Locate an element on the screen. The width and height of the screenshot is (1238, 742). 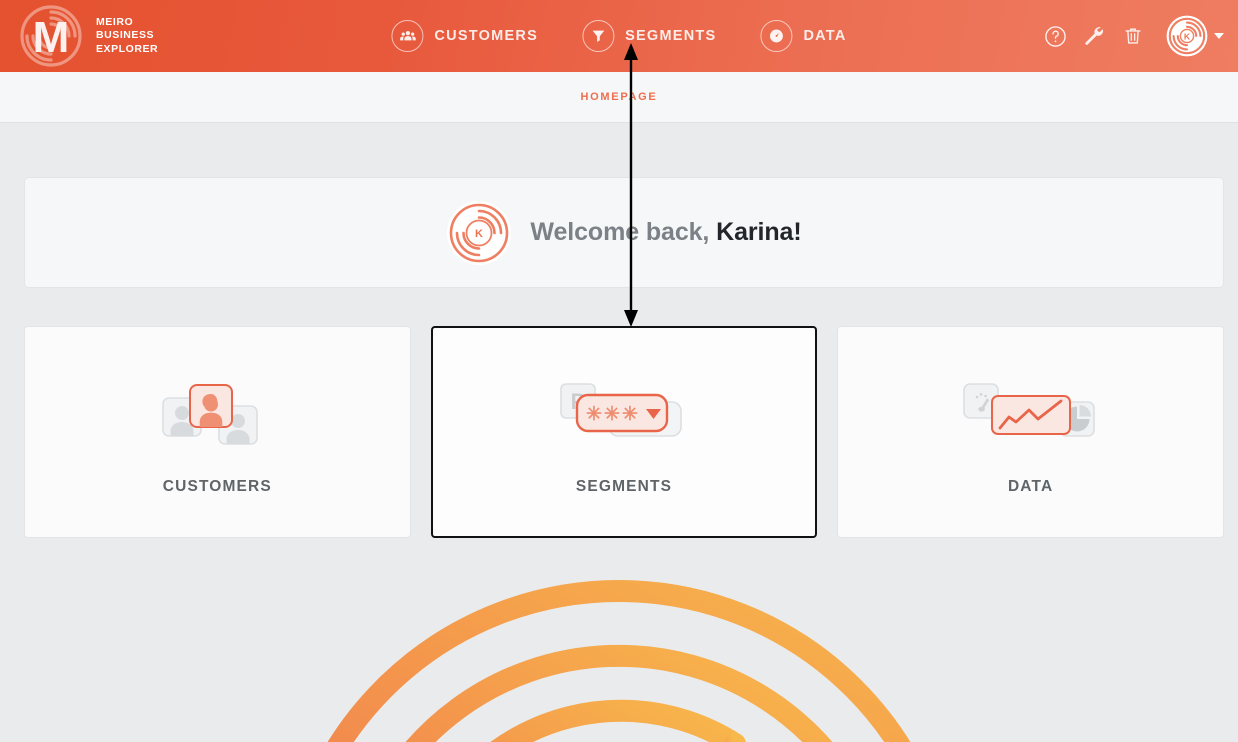
data-charts-cards-icon is located at coordinates (1031, 416).